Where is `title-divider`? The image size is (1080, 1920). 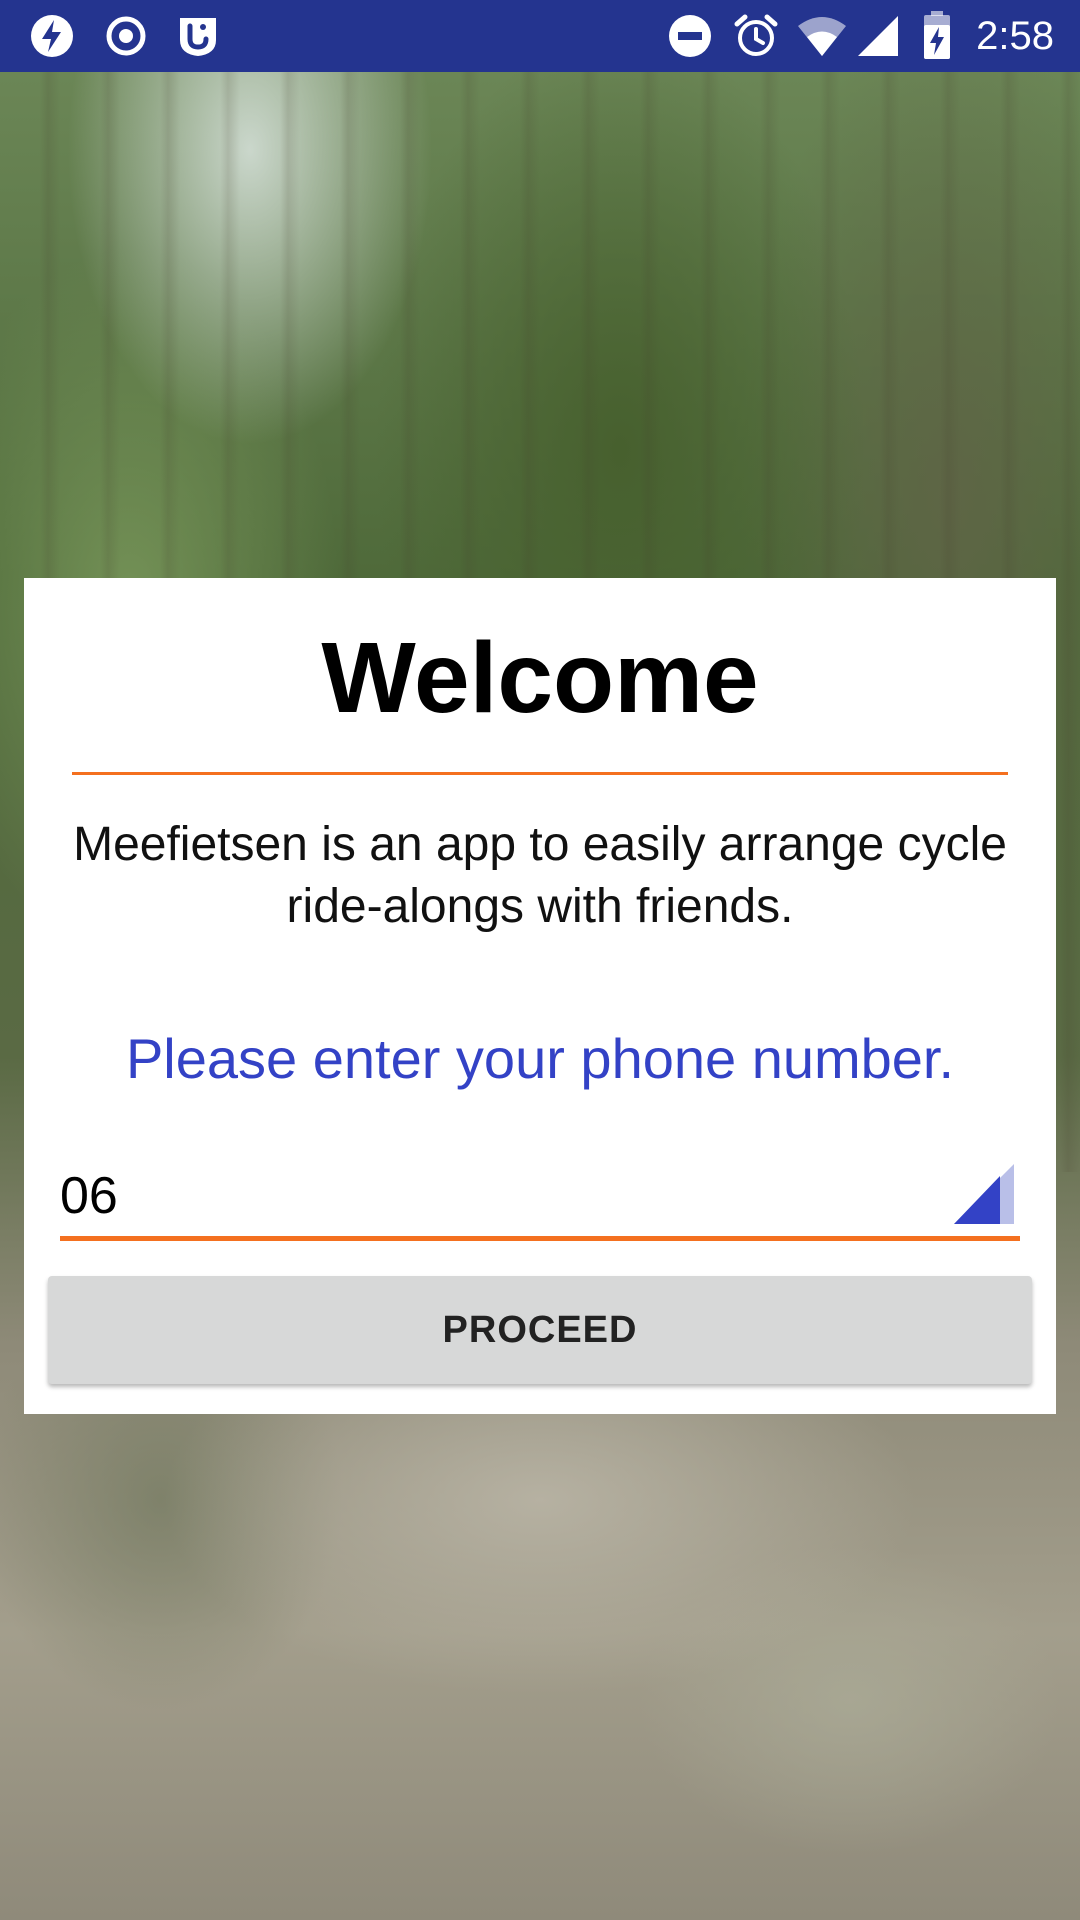
title-divider is located at coordinates (540, 773).